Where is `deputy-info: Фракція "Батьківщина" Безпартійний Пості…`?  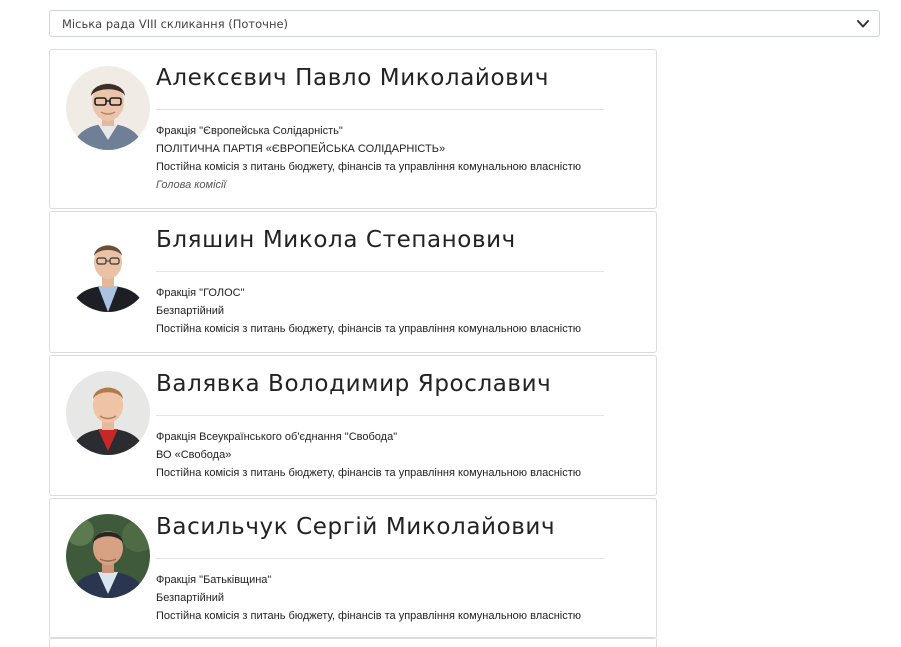
deputy-info: Фракція "Батьківщина" Безпартійний Пості… is located at coordinates (368, 598).